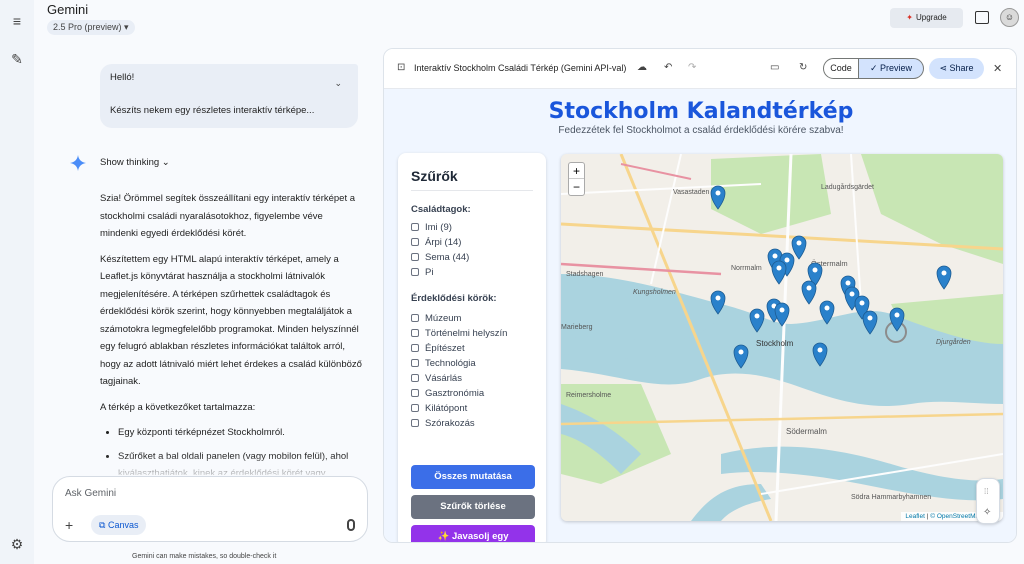 The width and height of the screenshot is (1024, 564). What do you see at coordinates (988, 501) in the screenshot?
I see `floating-tools: ⁞⁞ ✧` at bounding box center [988, 501].